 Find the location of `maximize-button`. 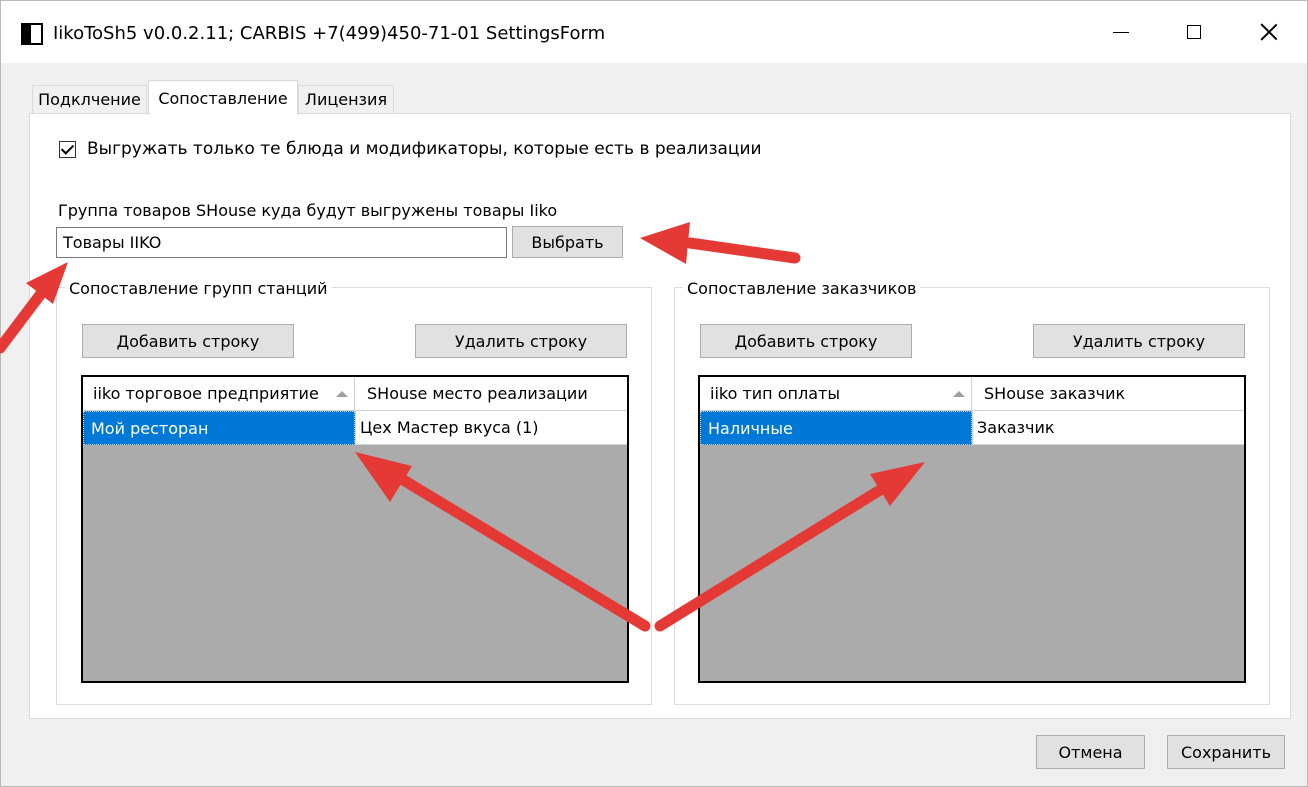

maximize-button is located at coordinates (1194, 32).